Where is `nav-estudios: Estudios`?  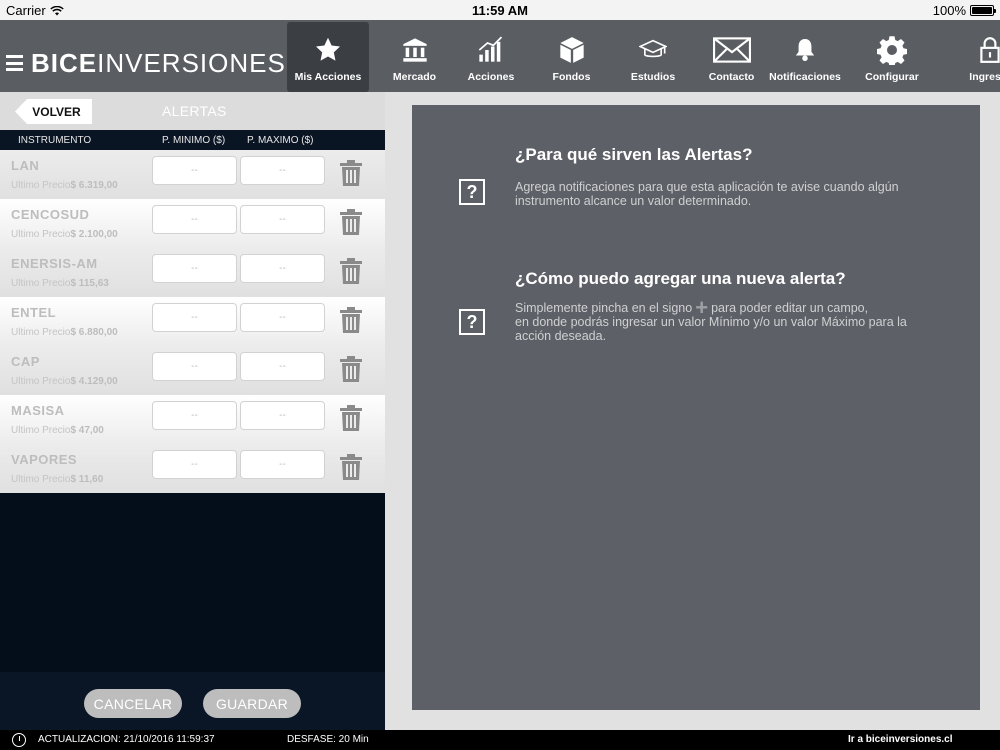
nav-estudios: Estudios is located at coordinates (653, 56).